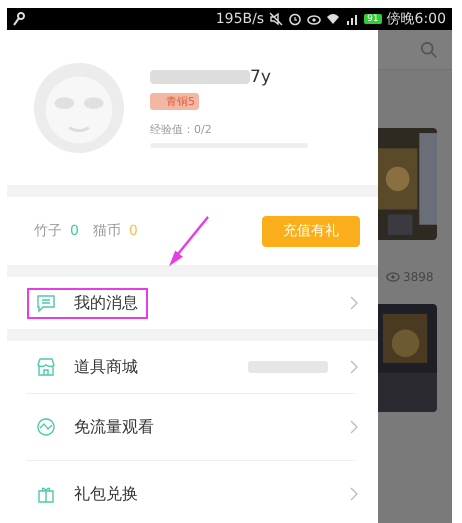  I want to click on currency-label: 竹子, so click(48, 231).